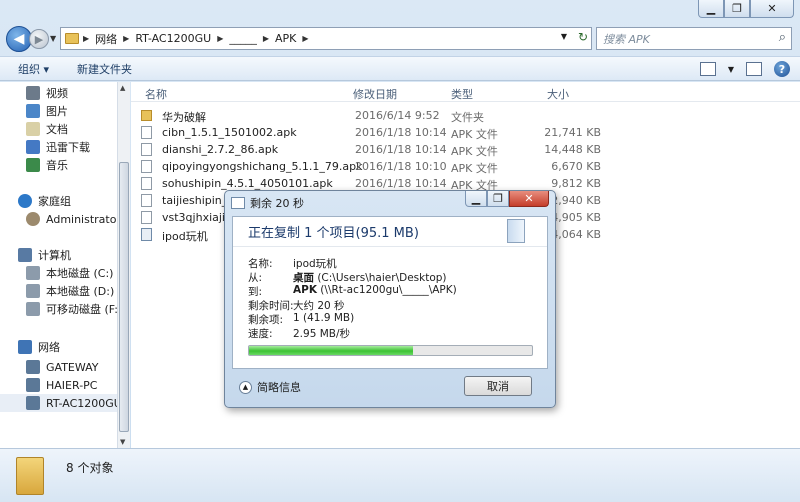 The height and width of the screenshot is (502, 800). Describe the element at coordinates (156, 94) in the screenshot. I see `column-name: 名称` at that location.